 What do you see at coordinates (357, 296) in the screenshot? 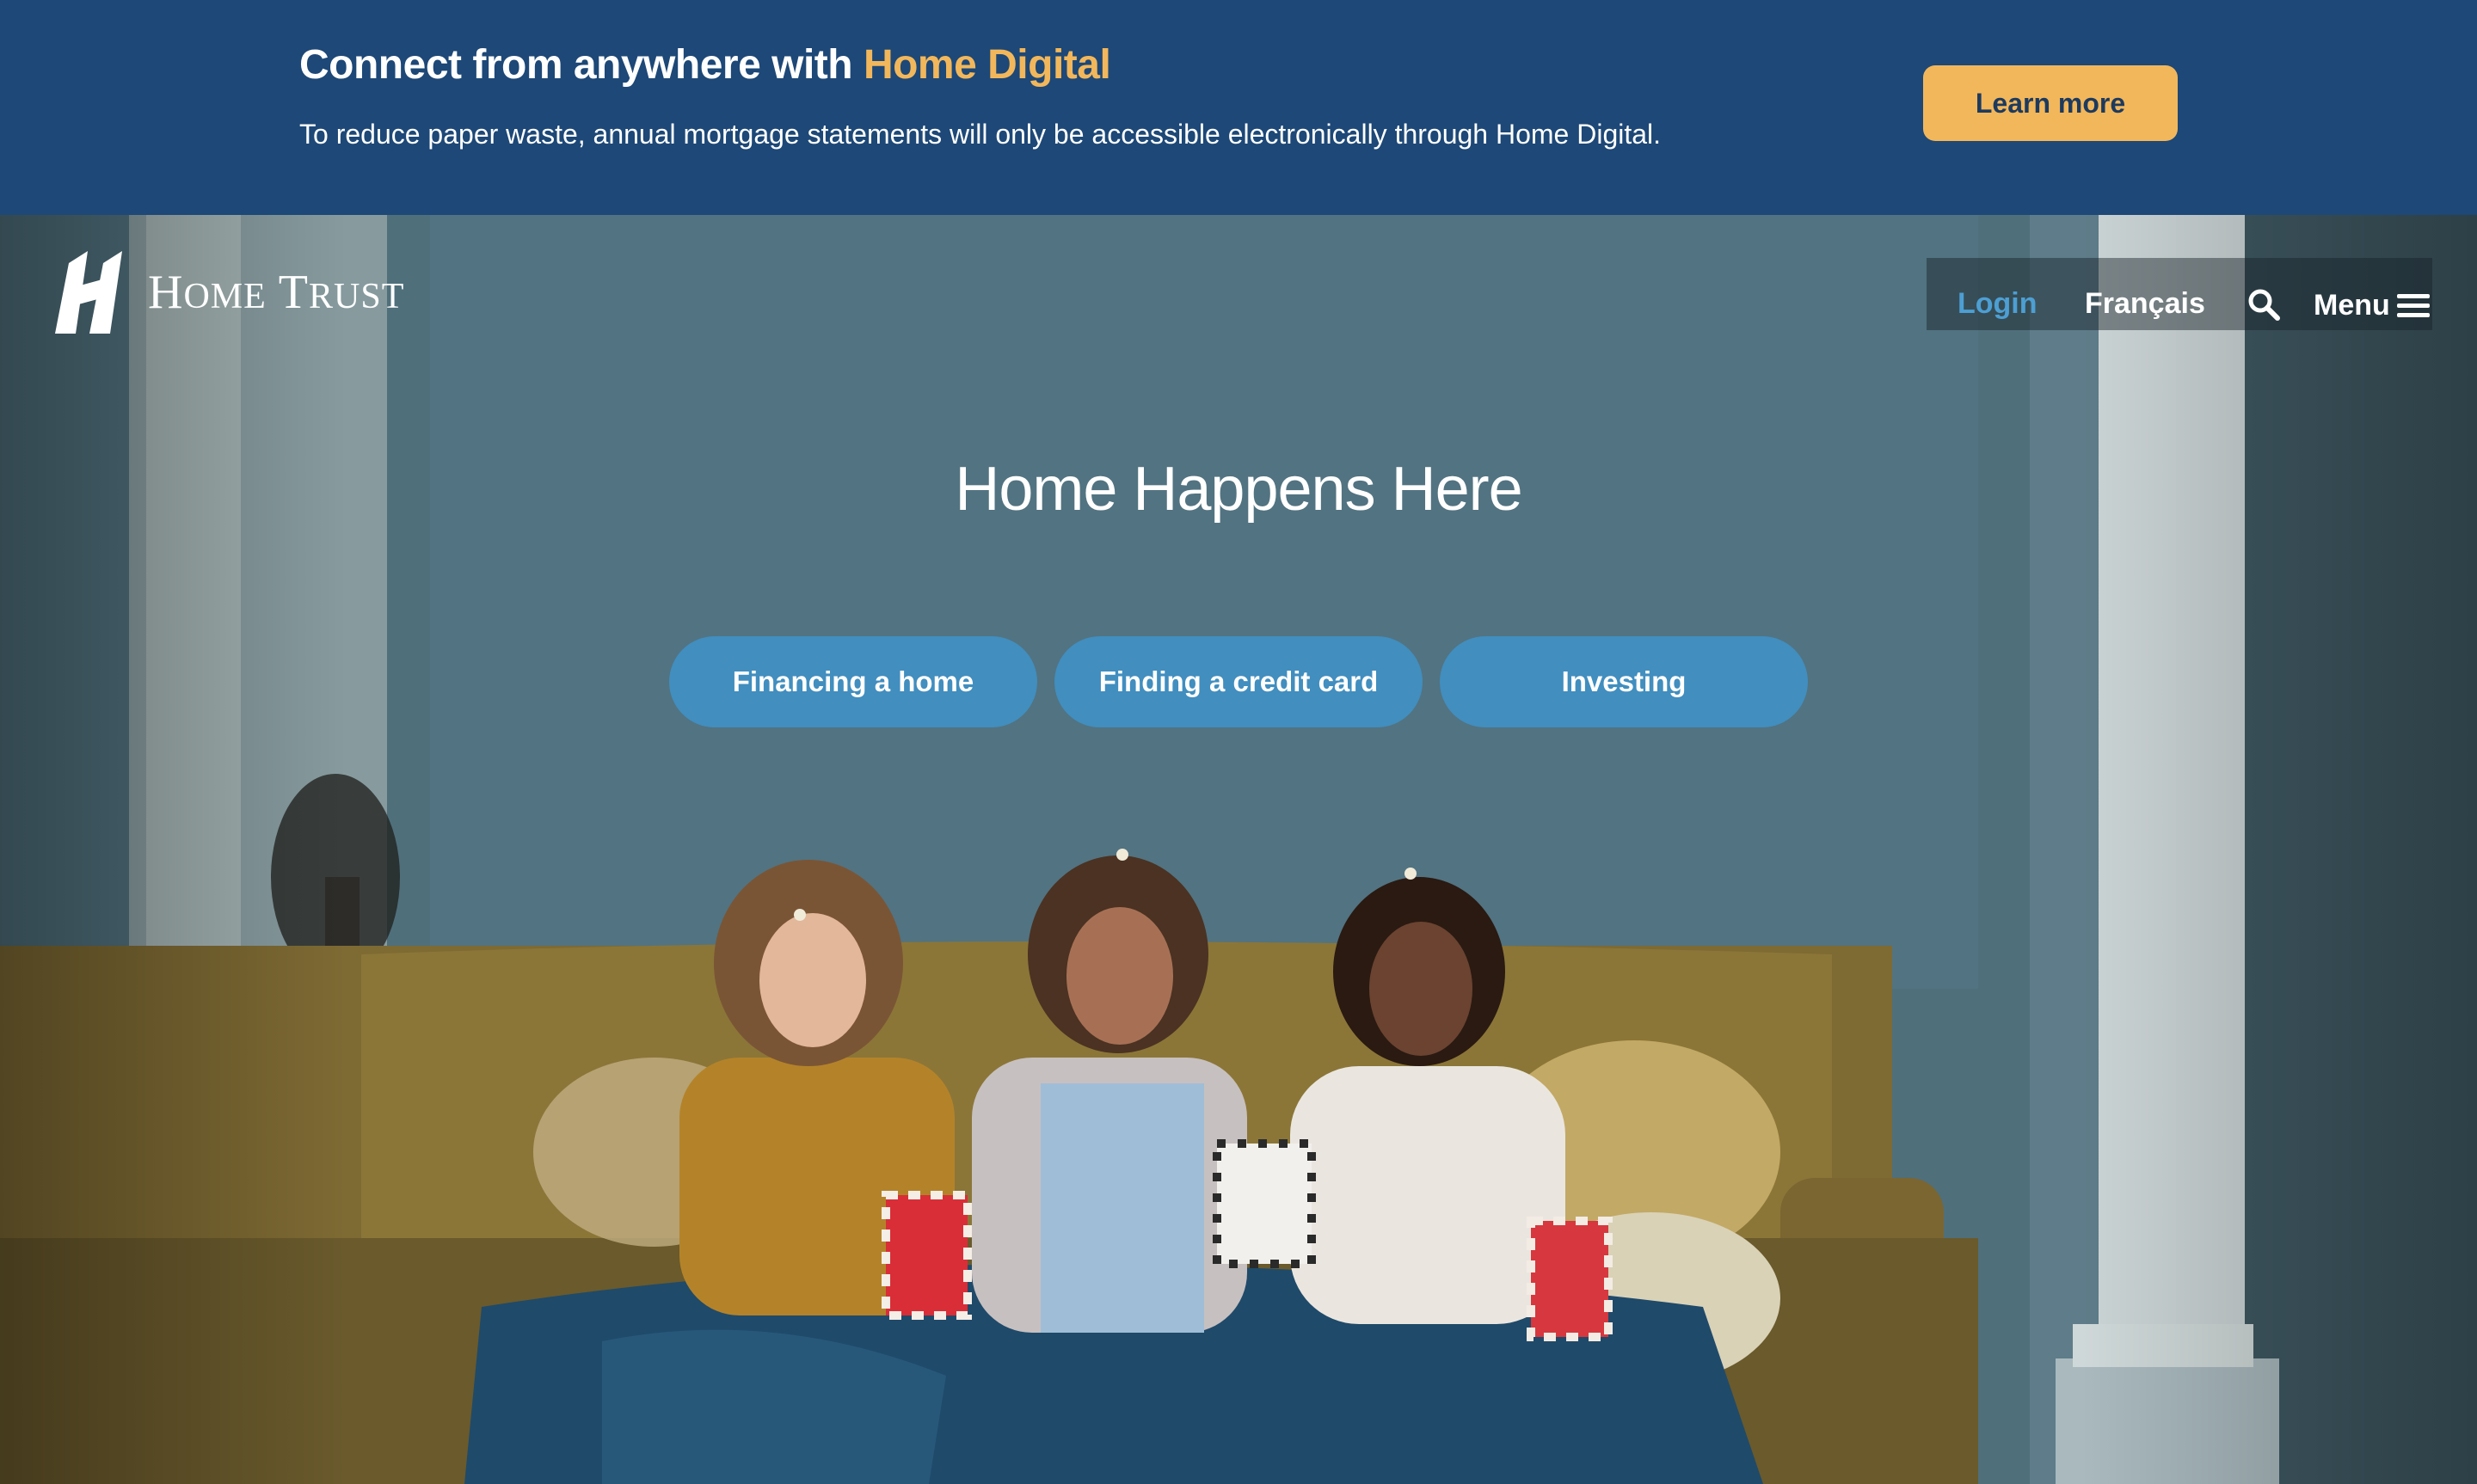
I see `logo-word-trust-rest: RUST` at bounding box center [357, 296].